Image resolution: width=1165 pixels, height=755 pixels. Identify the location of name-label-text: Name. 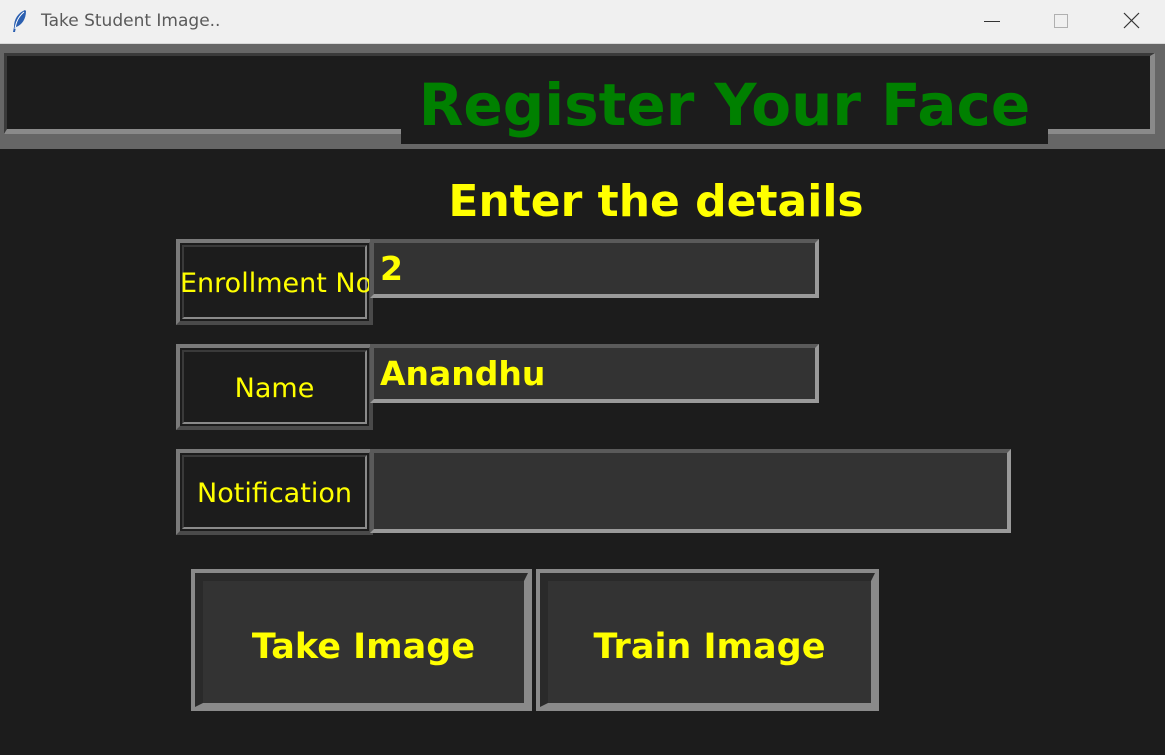
(274, 388).